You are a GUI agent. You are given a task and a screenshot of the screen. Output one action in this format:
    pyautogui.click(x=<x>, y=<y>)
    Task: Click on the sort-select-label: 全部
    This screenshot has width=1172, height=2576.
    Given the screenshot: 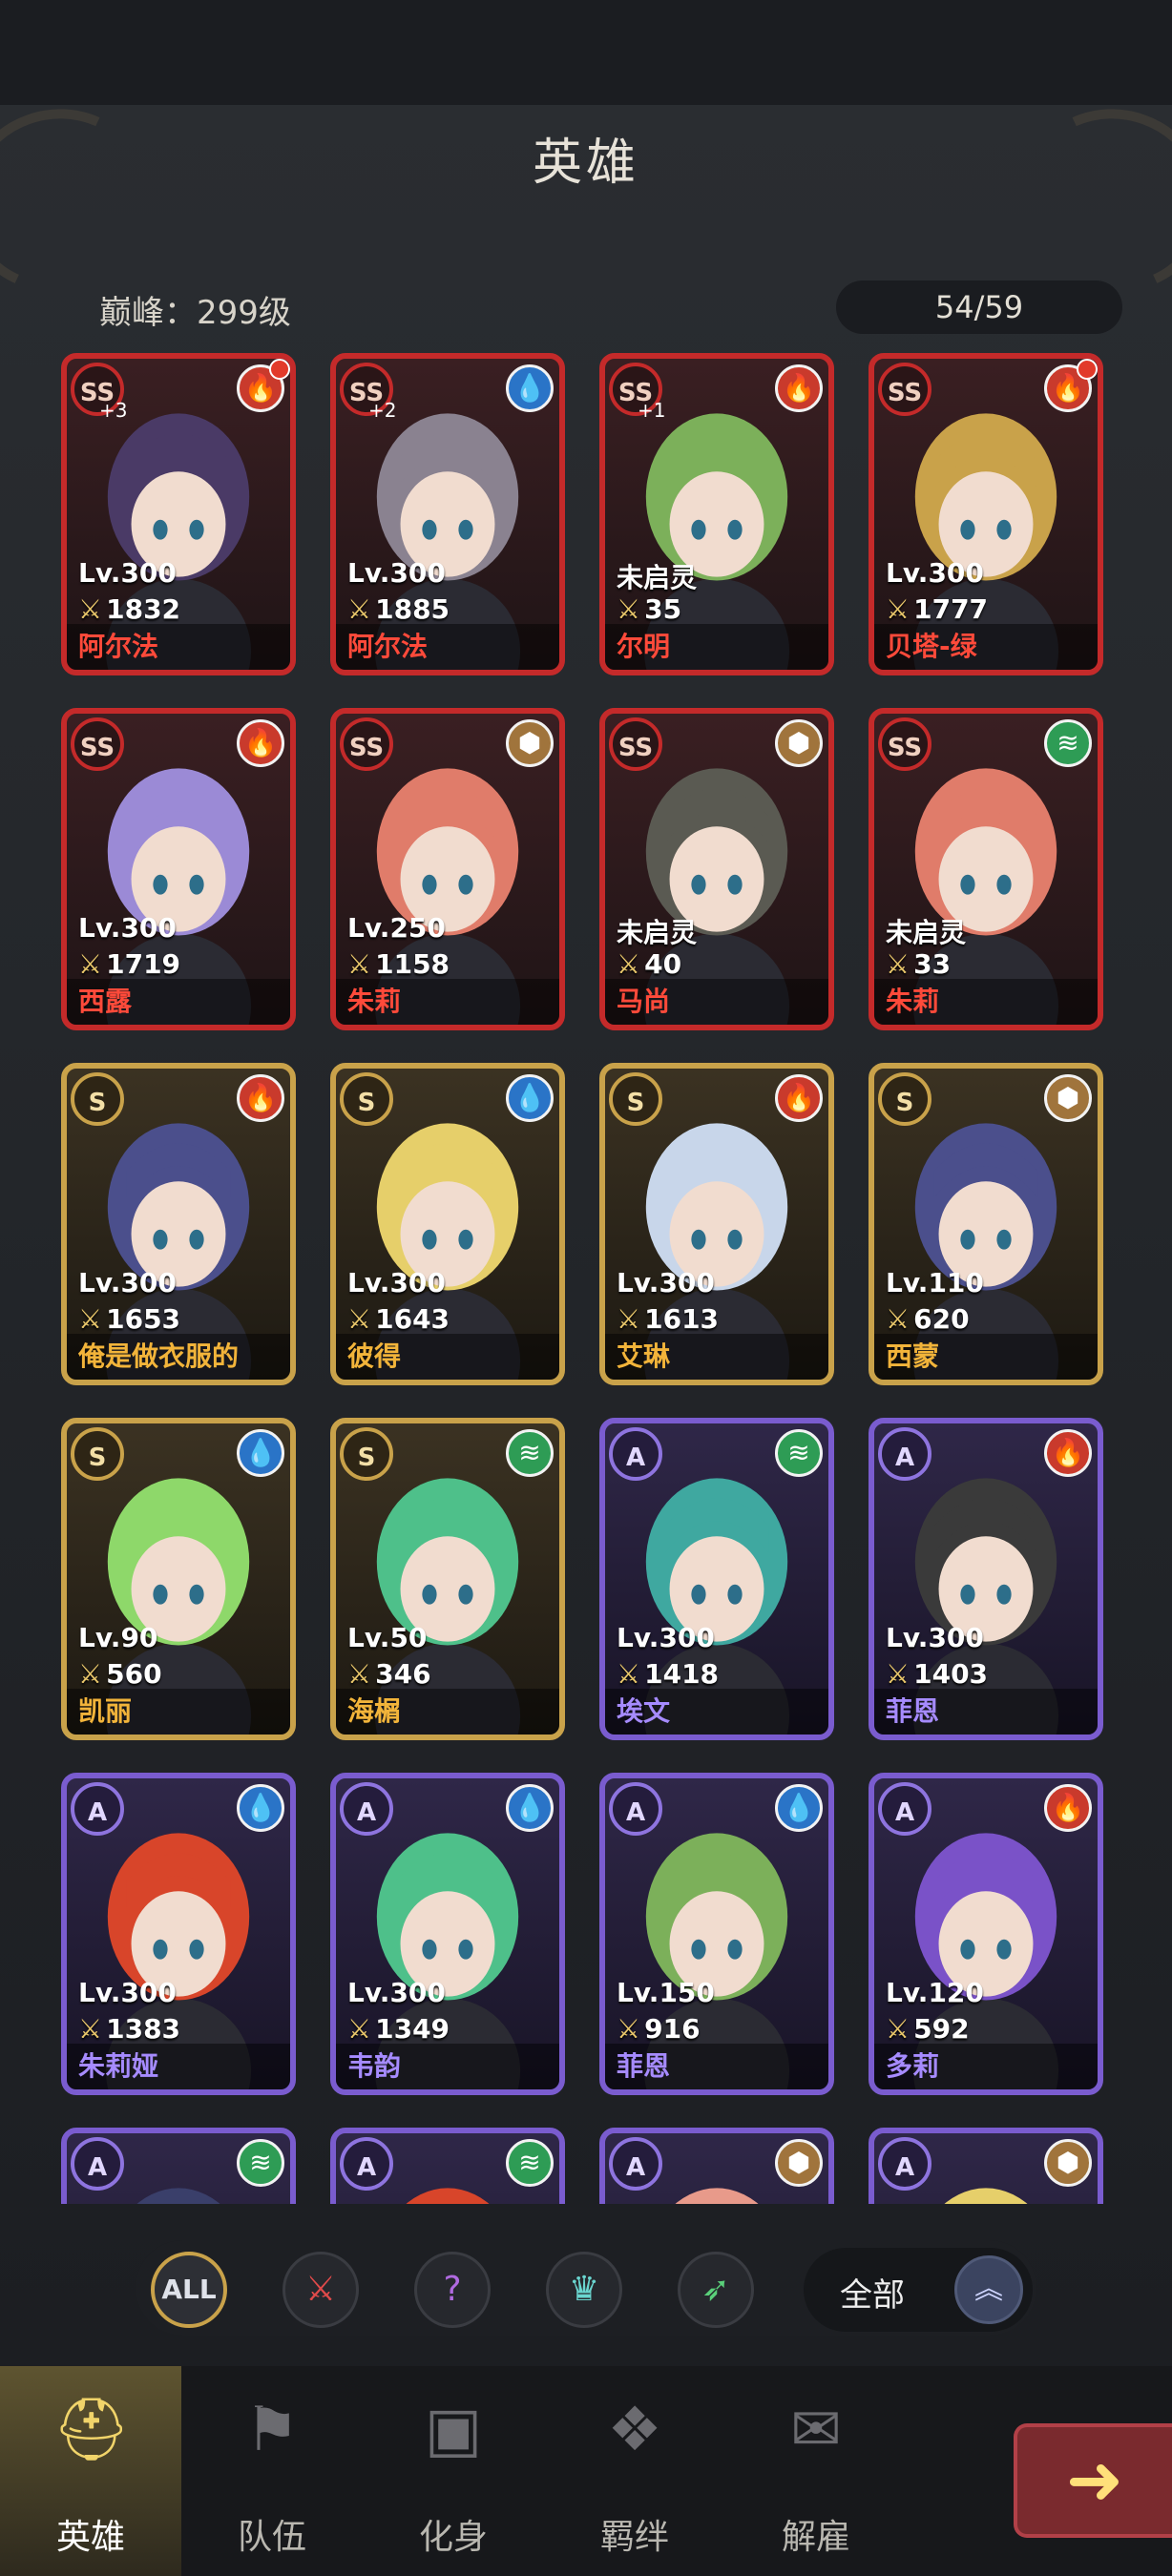 What is the action you would take?
    pyautogui.click(x=872, y=2295)
    